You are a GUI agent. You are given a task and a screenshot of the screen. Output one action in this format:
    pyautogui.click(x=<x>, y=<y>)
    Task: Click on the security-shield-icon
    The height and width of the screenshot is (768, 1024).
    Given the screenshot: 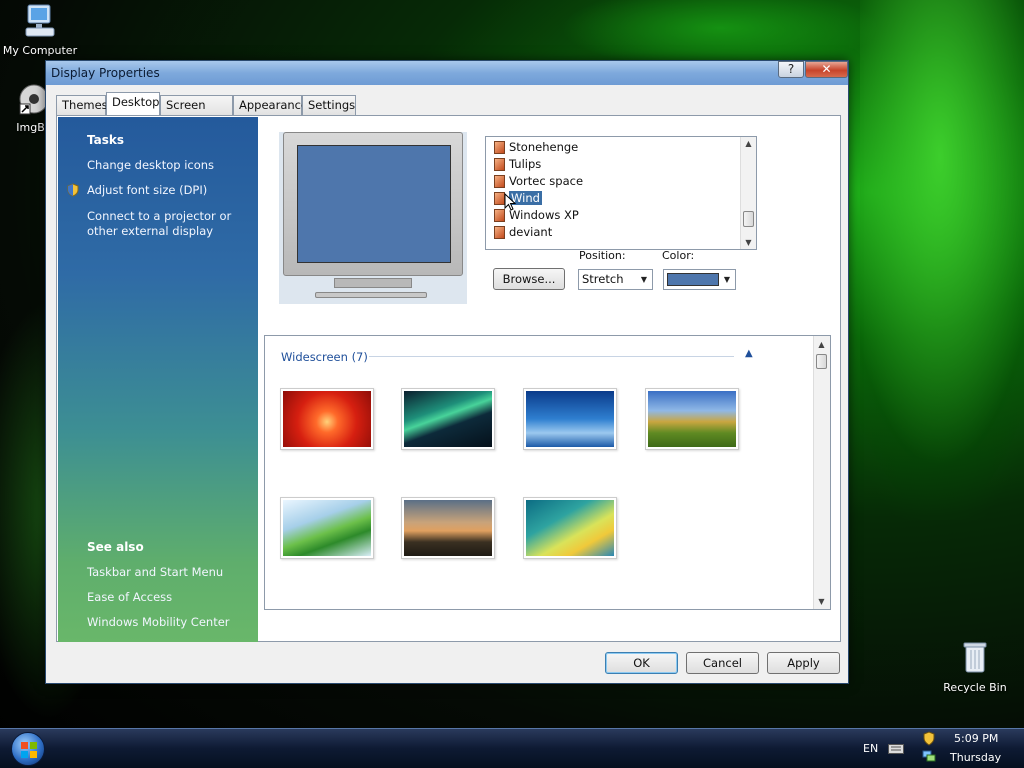 What is the action you would take?
    pyautogui.click(x=929, y=738)
    